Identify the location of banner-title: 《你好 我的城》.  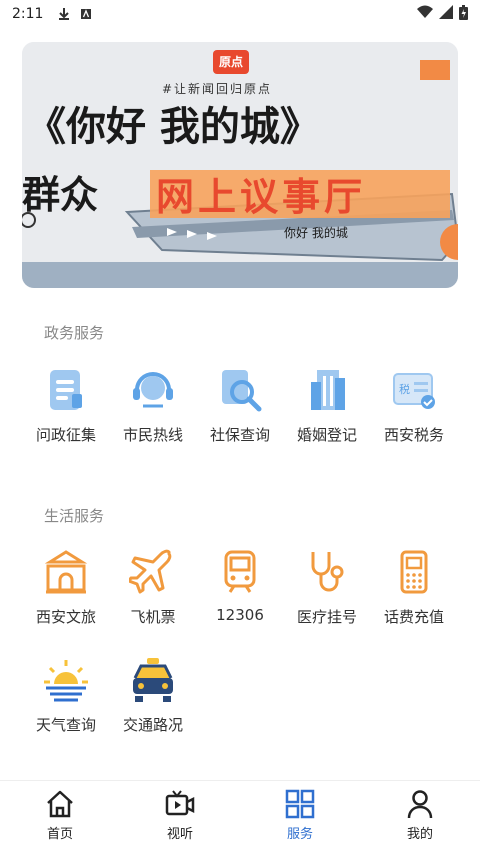
(173, 127).